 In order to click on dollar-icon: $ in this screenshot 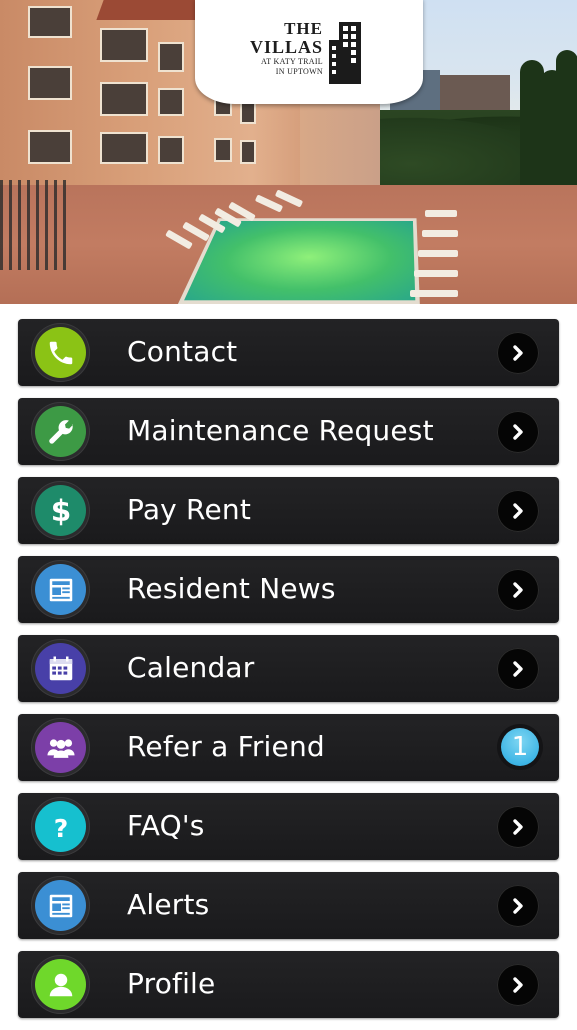, I will do `click(60, 510)`.